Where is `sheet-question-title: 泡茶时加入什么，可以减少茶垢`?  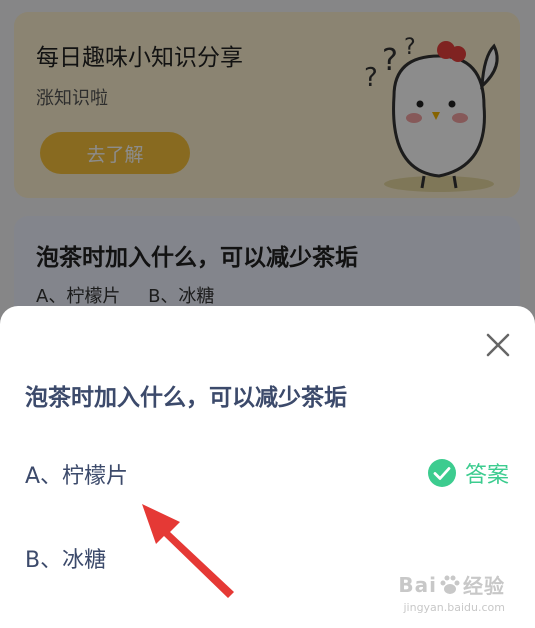 sheet-question-title: 泡茶时加入什么，可以减少茶垢 is located at coordinates (186, 398).